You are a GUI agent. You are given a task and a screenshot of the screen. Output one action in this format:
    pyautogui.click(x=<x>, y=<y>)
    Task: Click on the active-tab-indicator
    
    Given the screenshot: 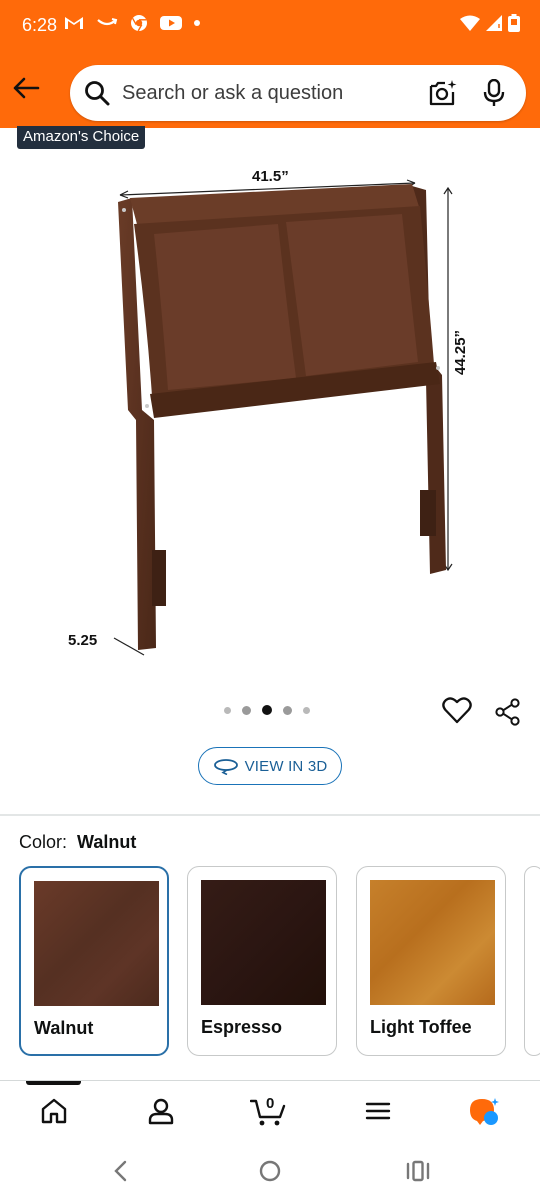 What is the action you would take?
    pyautogui.click(x=53, y=1083)
    